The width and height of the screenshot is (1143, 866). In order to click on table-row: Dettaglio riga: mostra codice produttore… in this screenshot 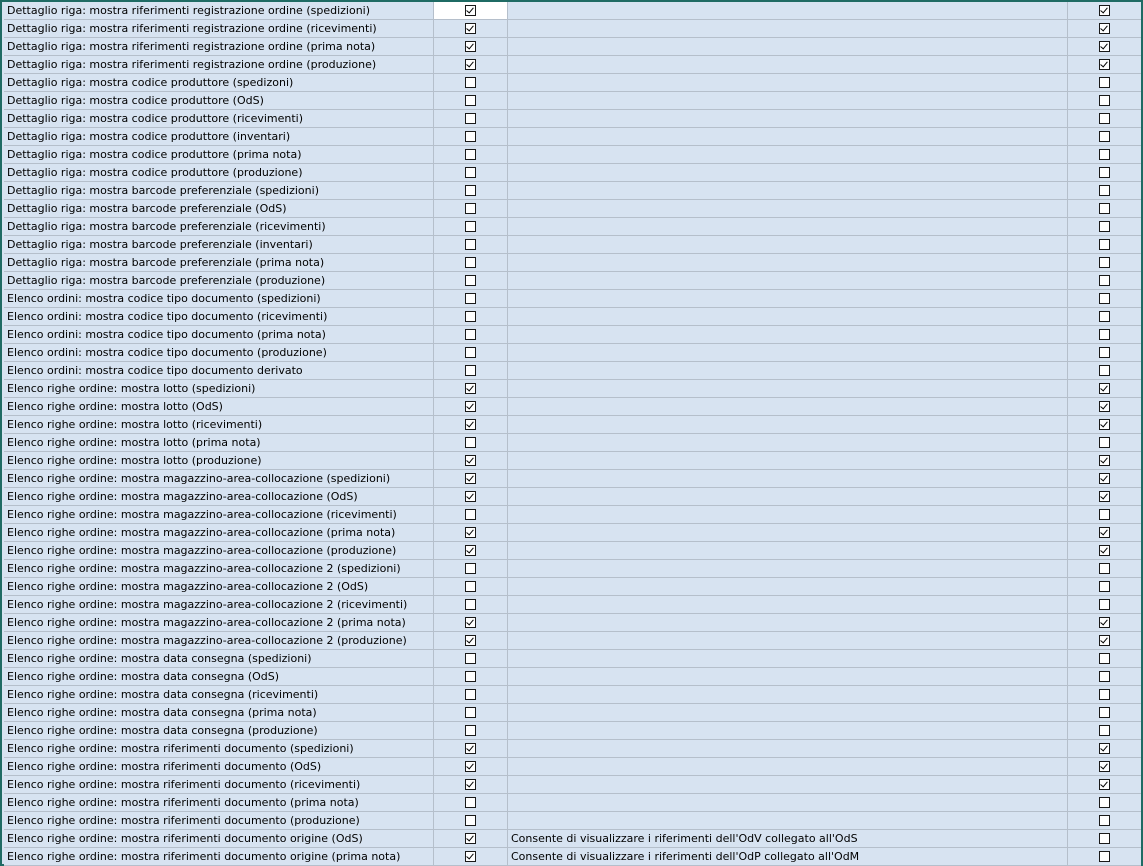, I will do `click(572, 155)`.